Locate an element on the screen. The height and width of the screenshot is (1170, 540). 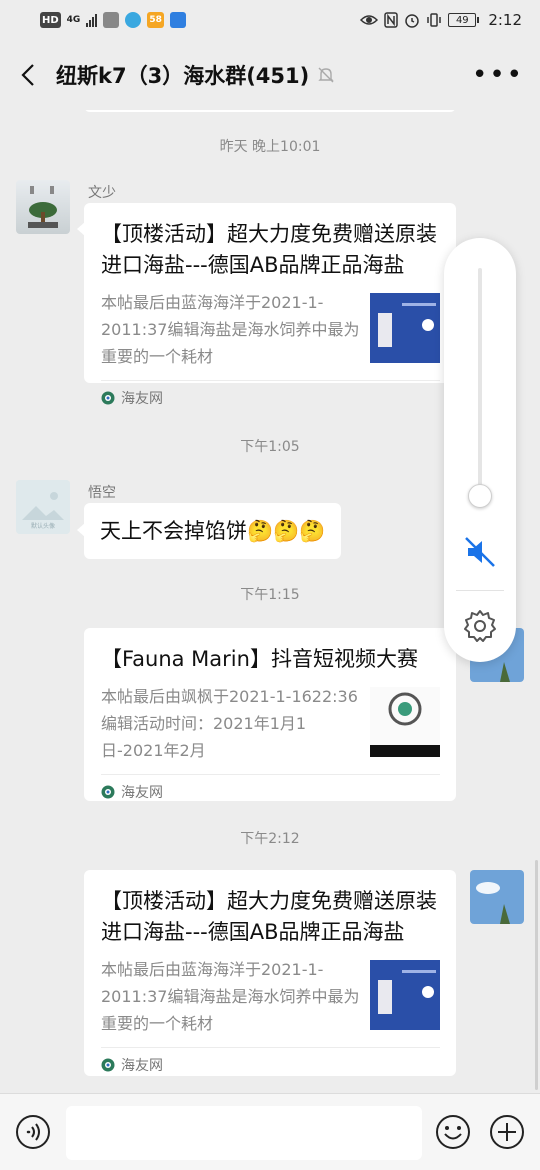
app-notification-icon is located at coordinates (111, 20).